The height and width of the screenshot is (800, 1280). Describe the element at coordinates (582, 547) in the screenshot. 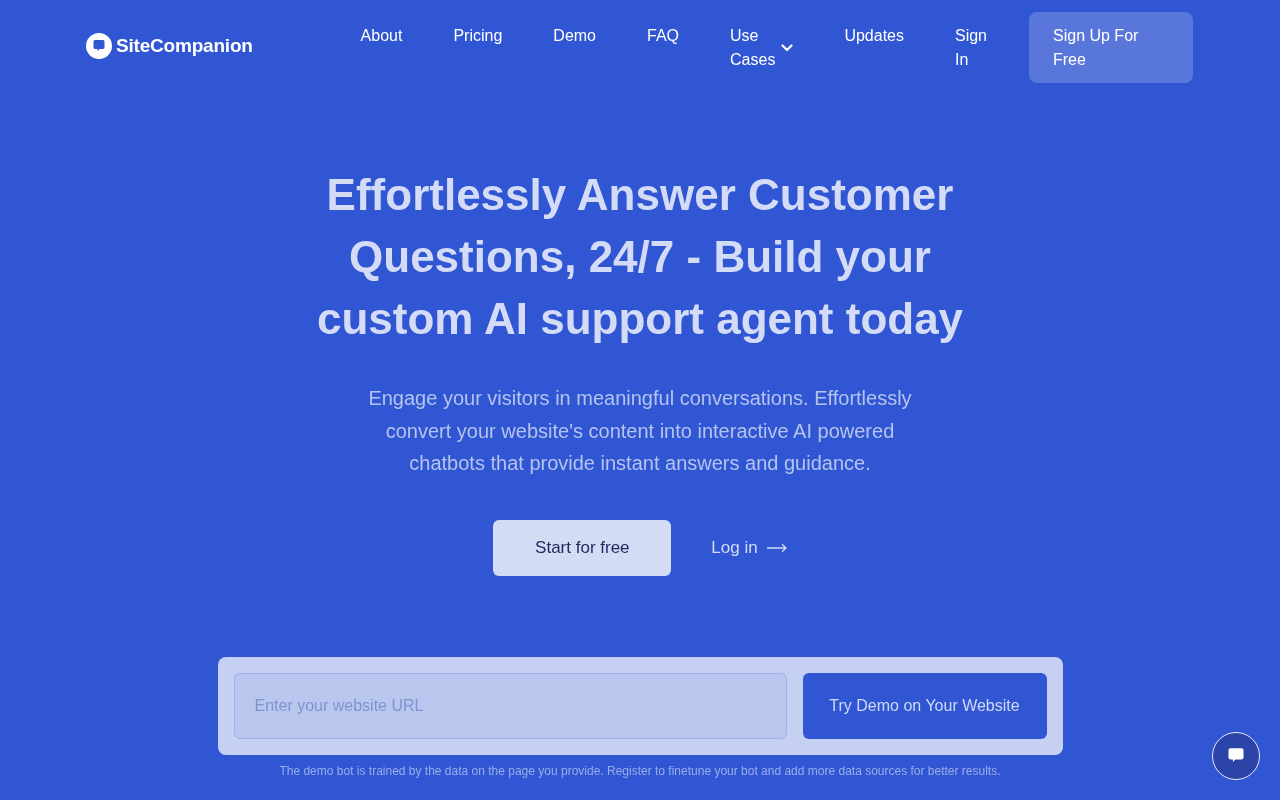

I see `start-free-button: Start for free` at that location.